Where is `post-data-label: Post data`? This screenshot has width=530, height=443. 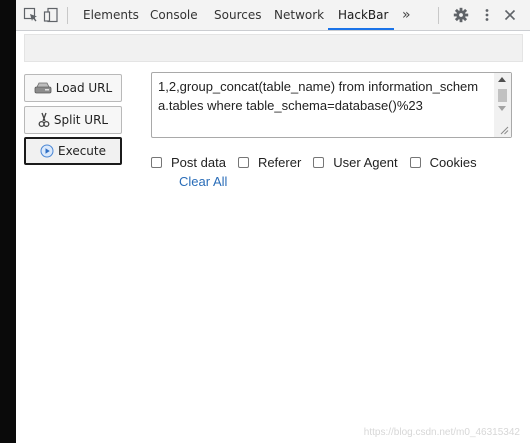 post-data-label: Post data is located at coordinates (198, 162).